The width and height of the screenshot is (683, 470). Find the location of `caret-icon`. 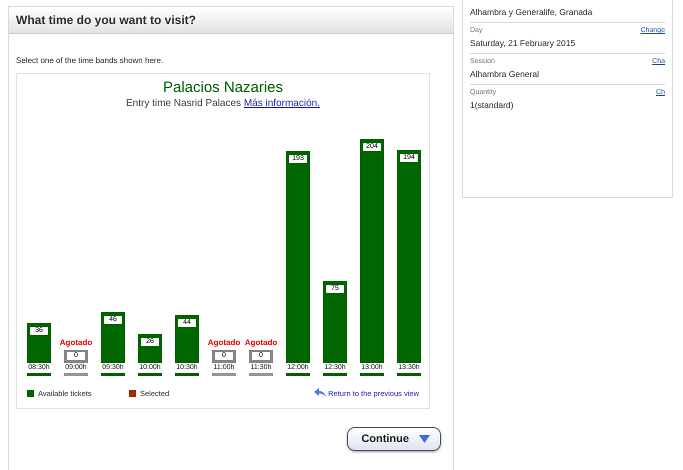

caret-icon is located at coordinates (424, 439).